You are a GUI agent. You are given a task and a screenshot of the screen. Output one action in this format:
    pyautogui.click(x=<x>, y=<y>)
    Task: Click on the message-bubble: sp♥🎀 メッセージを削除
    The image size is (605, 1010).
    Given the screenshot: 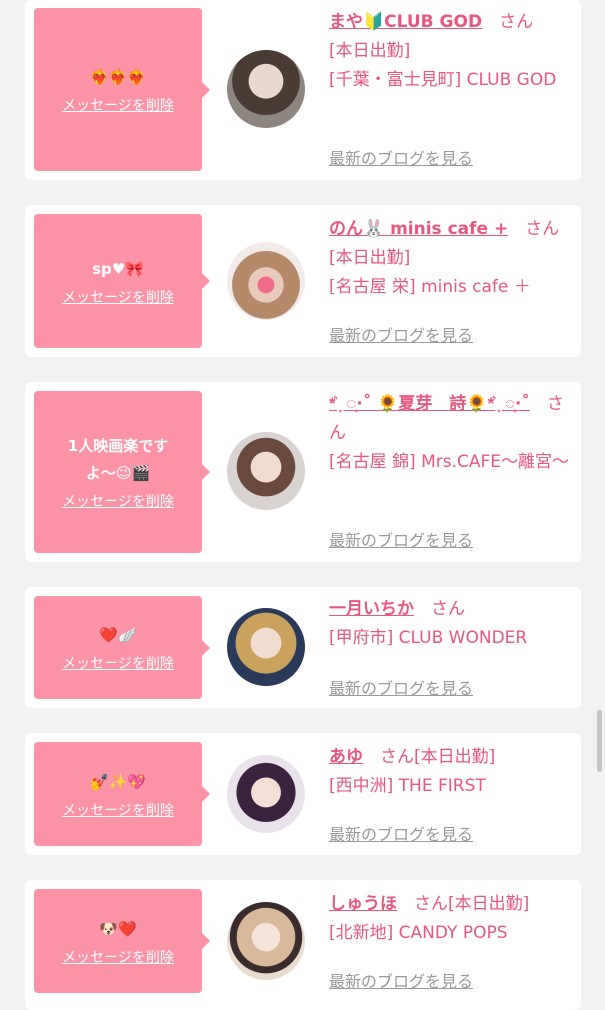 What is the action you would take?
    pyautogui.click(x=122, y=281)
    